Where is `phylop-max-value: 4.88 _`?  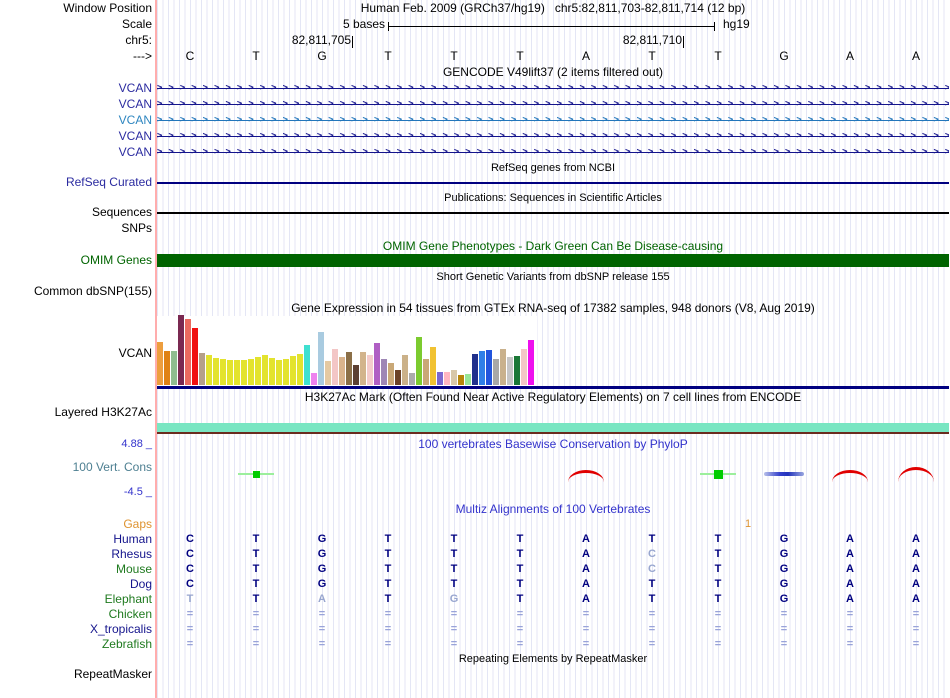
phylop-max-value: 4.88 _ is located at coordinates (136, 444).